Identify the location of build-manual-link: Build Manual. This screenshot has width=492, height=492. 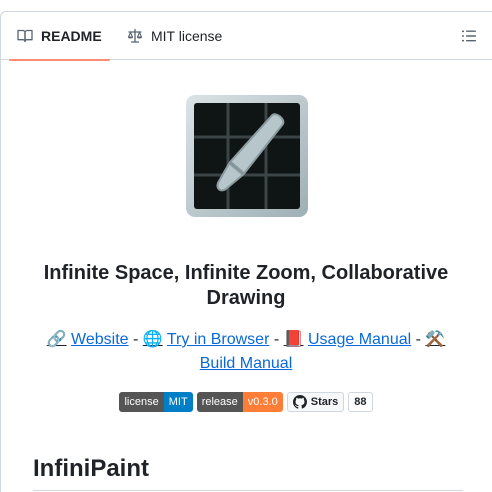
(246, 363).